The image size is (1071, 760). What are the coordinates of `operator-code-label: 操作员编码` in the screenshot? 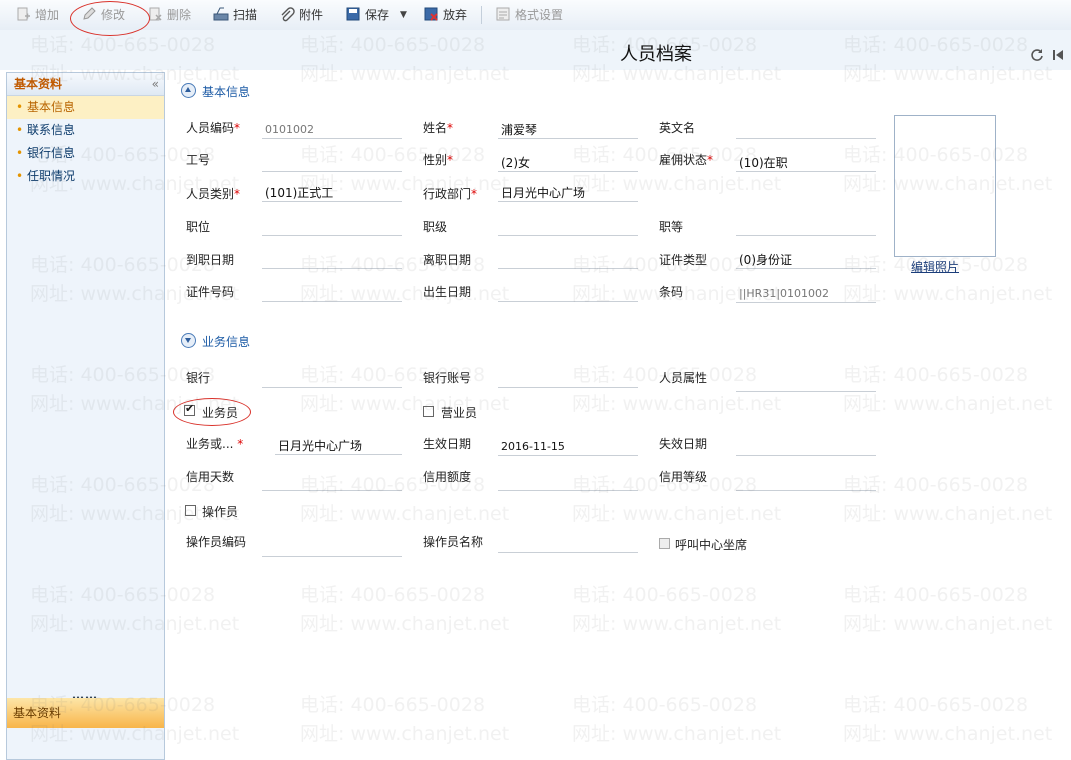 It's located at (216, 542).